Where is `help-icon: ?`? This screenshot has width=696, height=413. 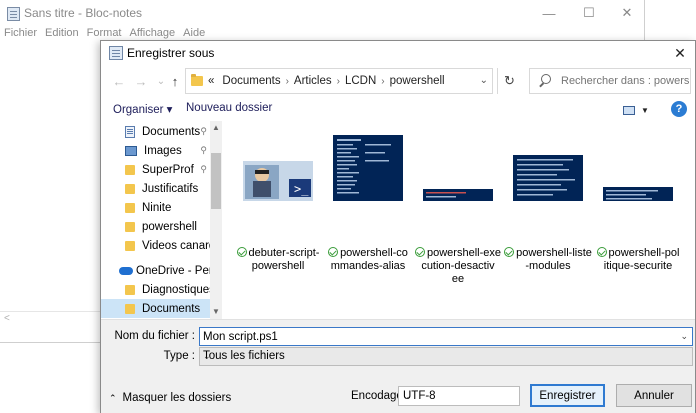
help-icon: ? is located at coordinates (679, 109).